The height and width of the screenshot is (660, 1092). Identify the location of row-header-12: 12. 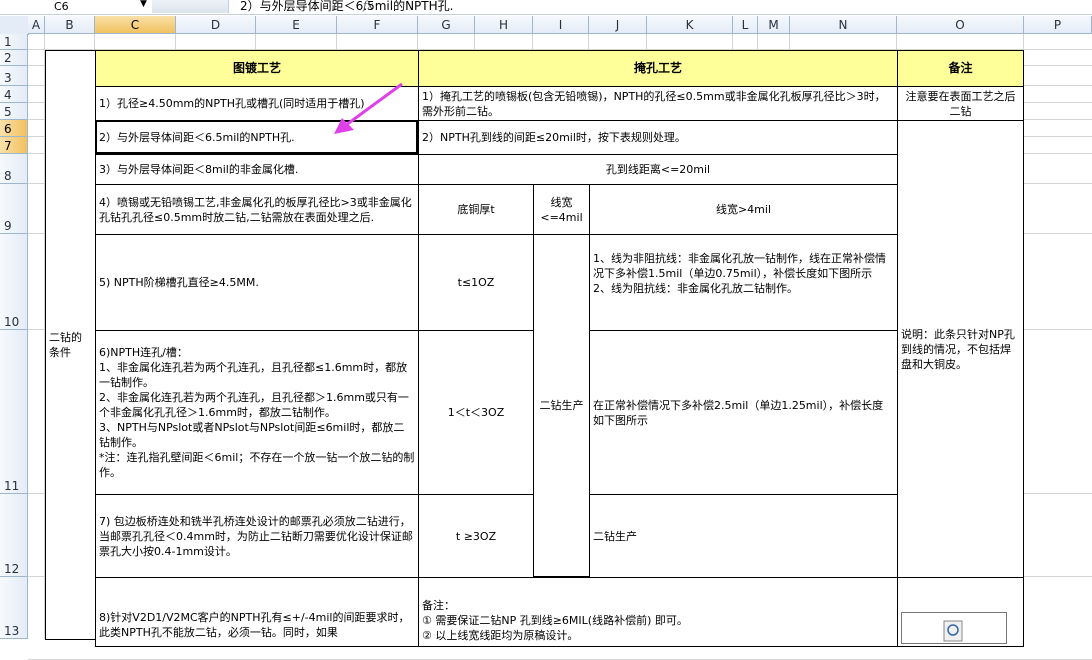
(14, 535).